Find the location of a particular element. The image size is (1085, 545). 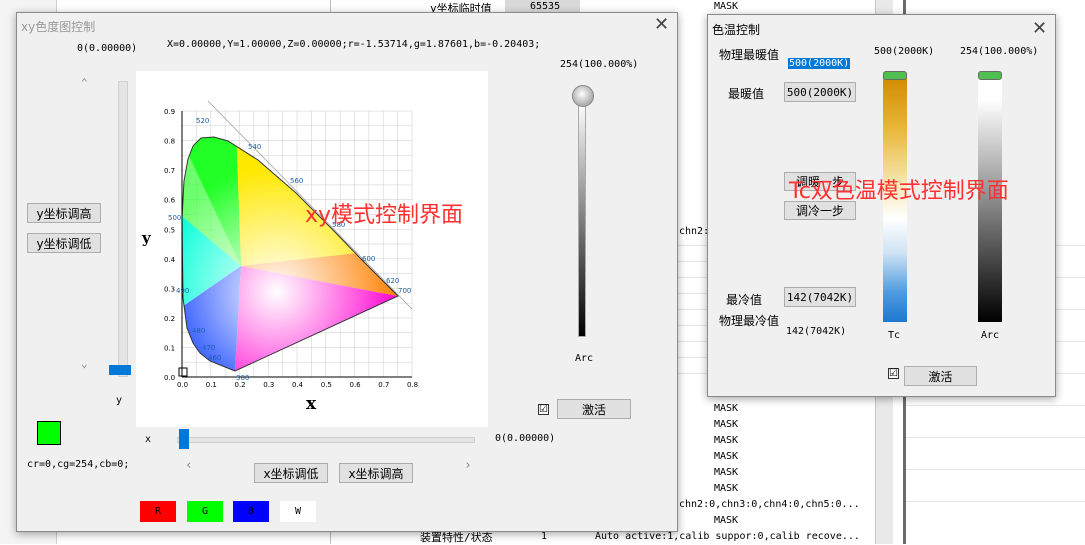

tc-activate-checkbox: ☑ is located at coordinates (893, 373).